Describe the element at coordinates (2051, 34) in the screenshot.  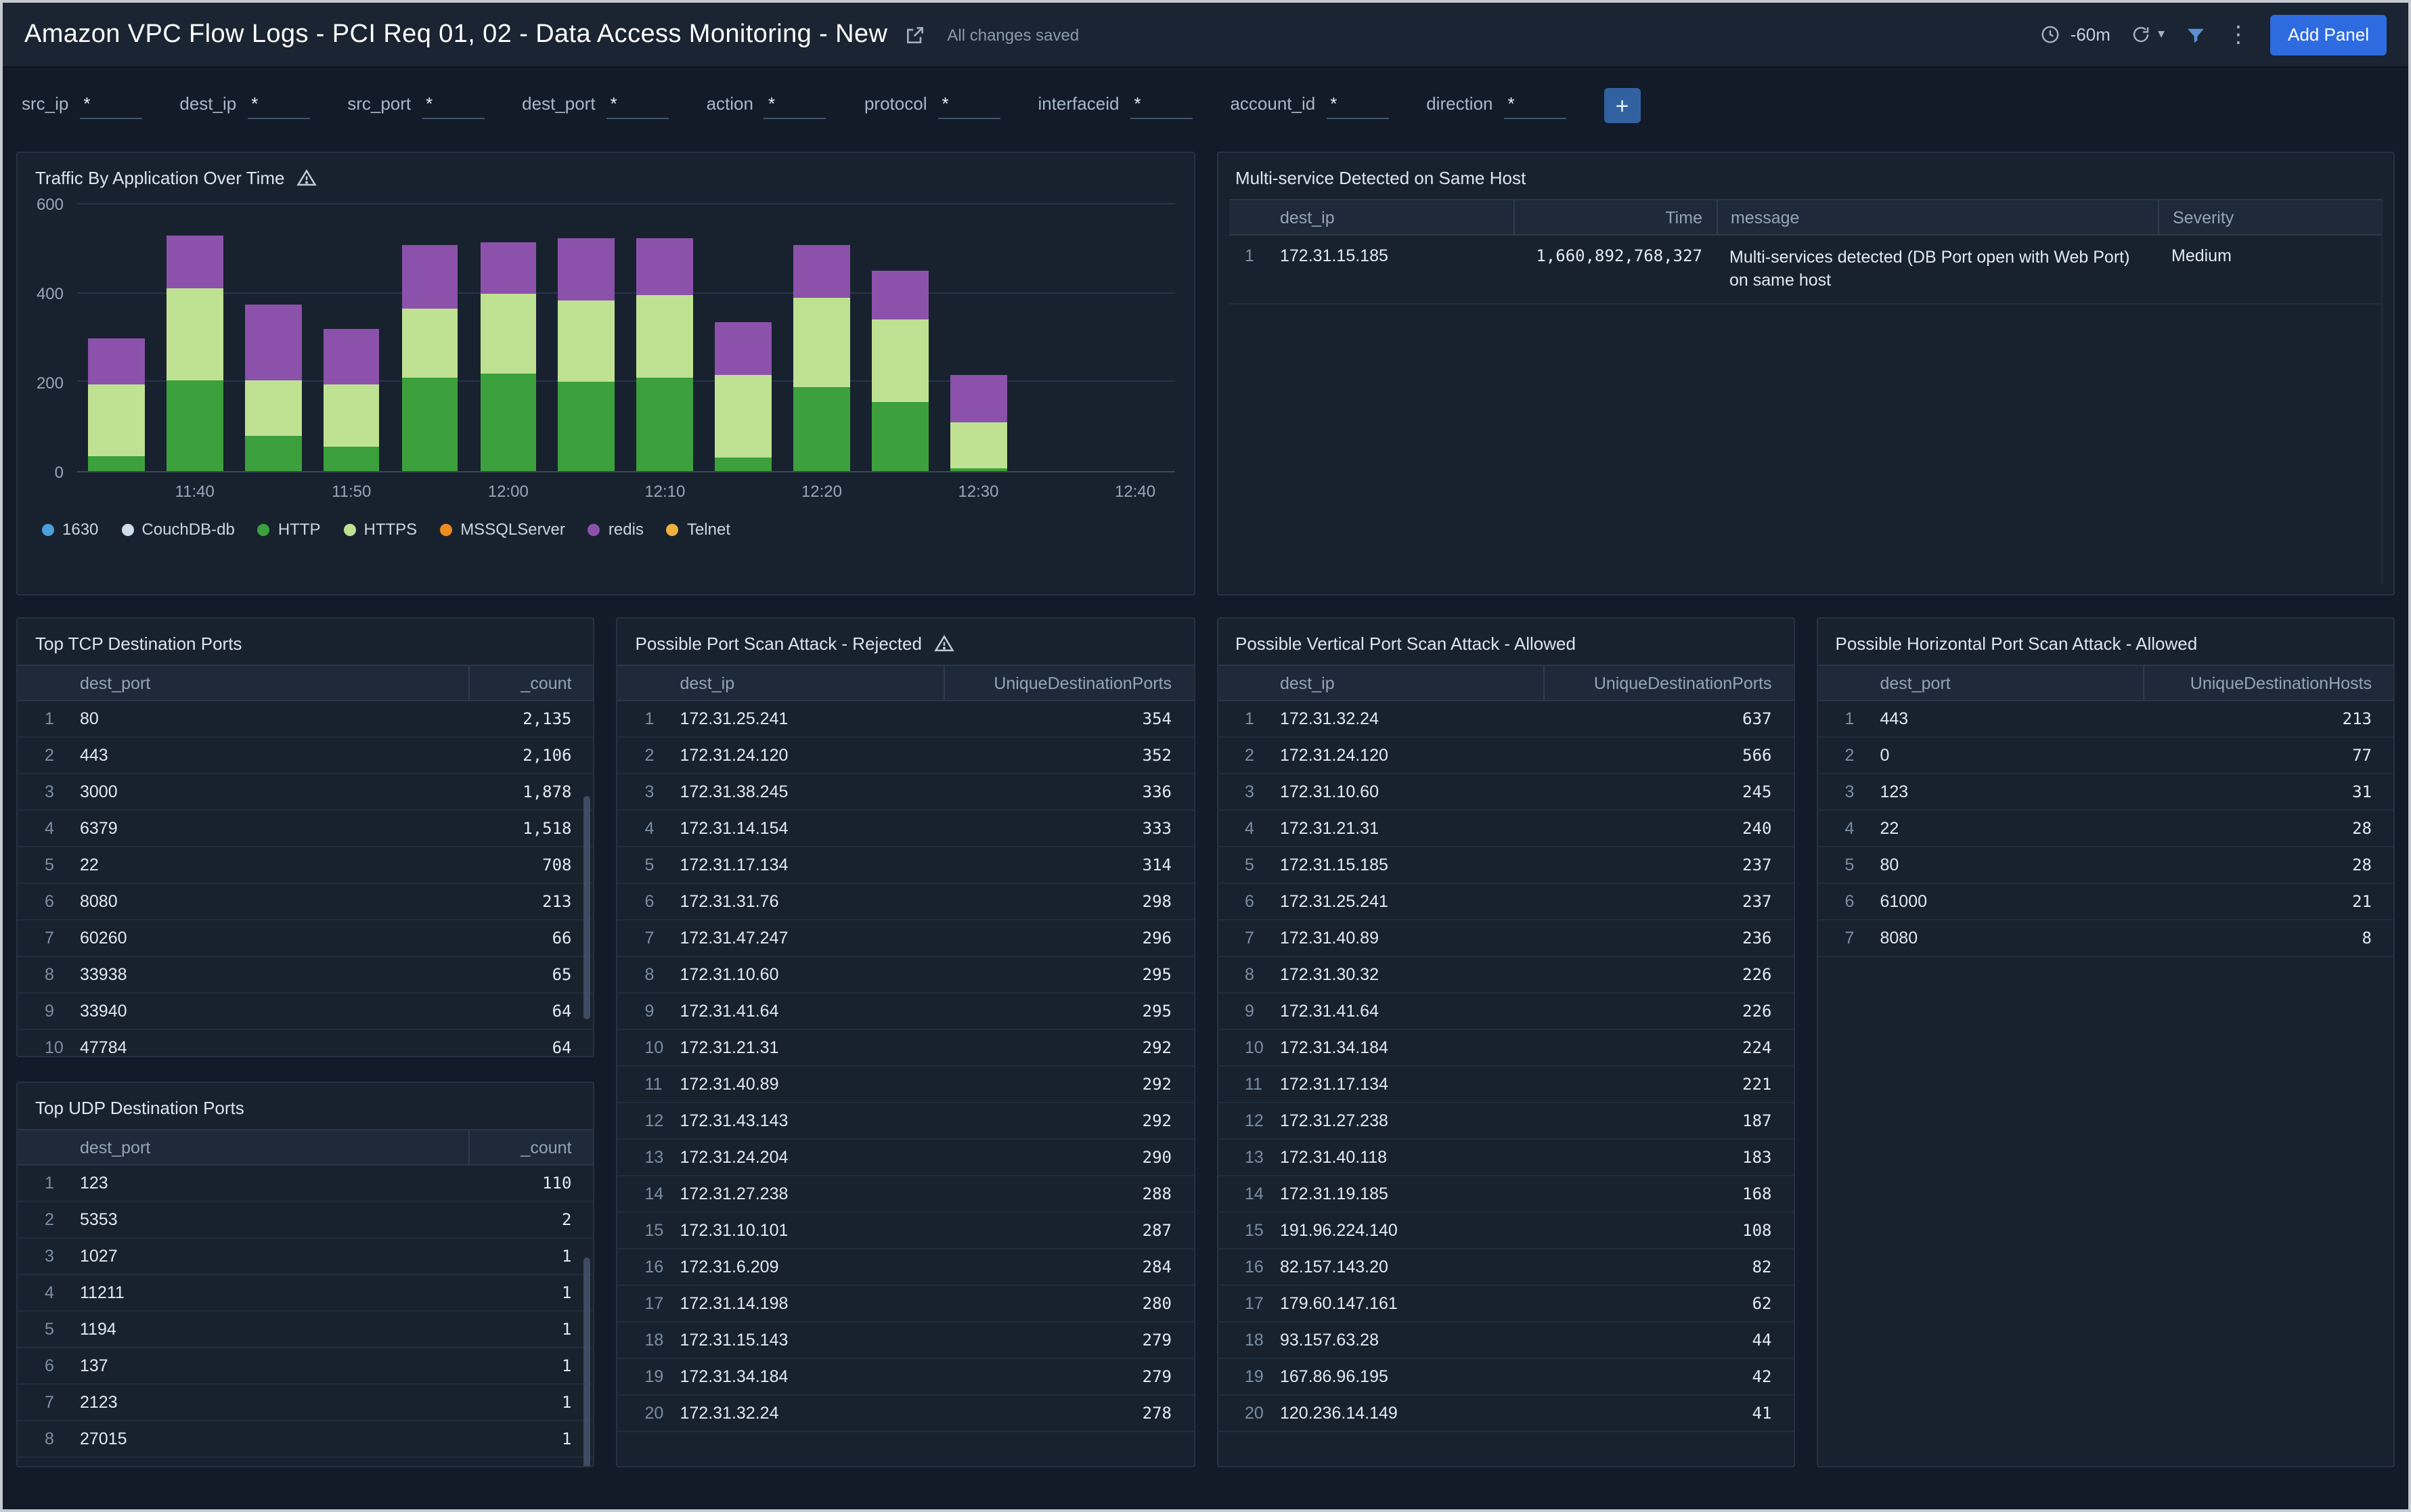
I see `clock-icon` at that location.